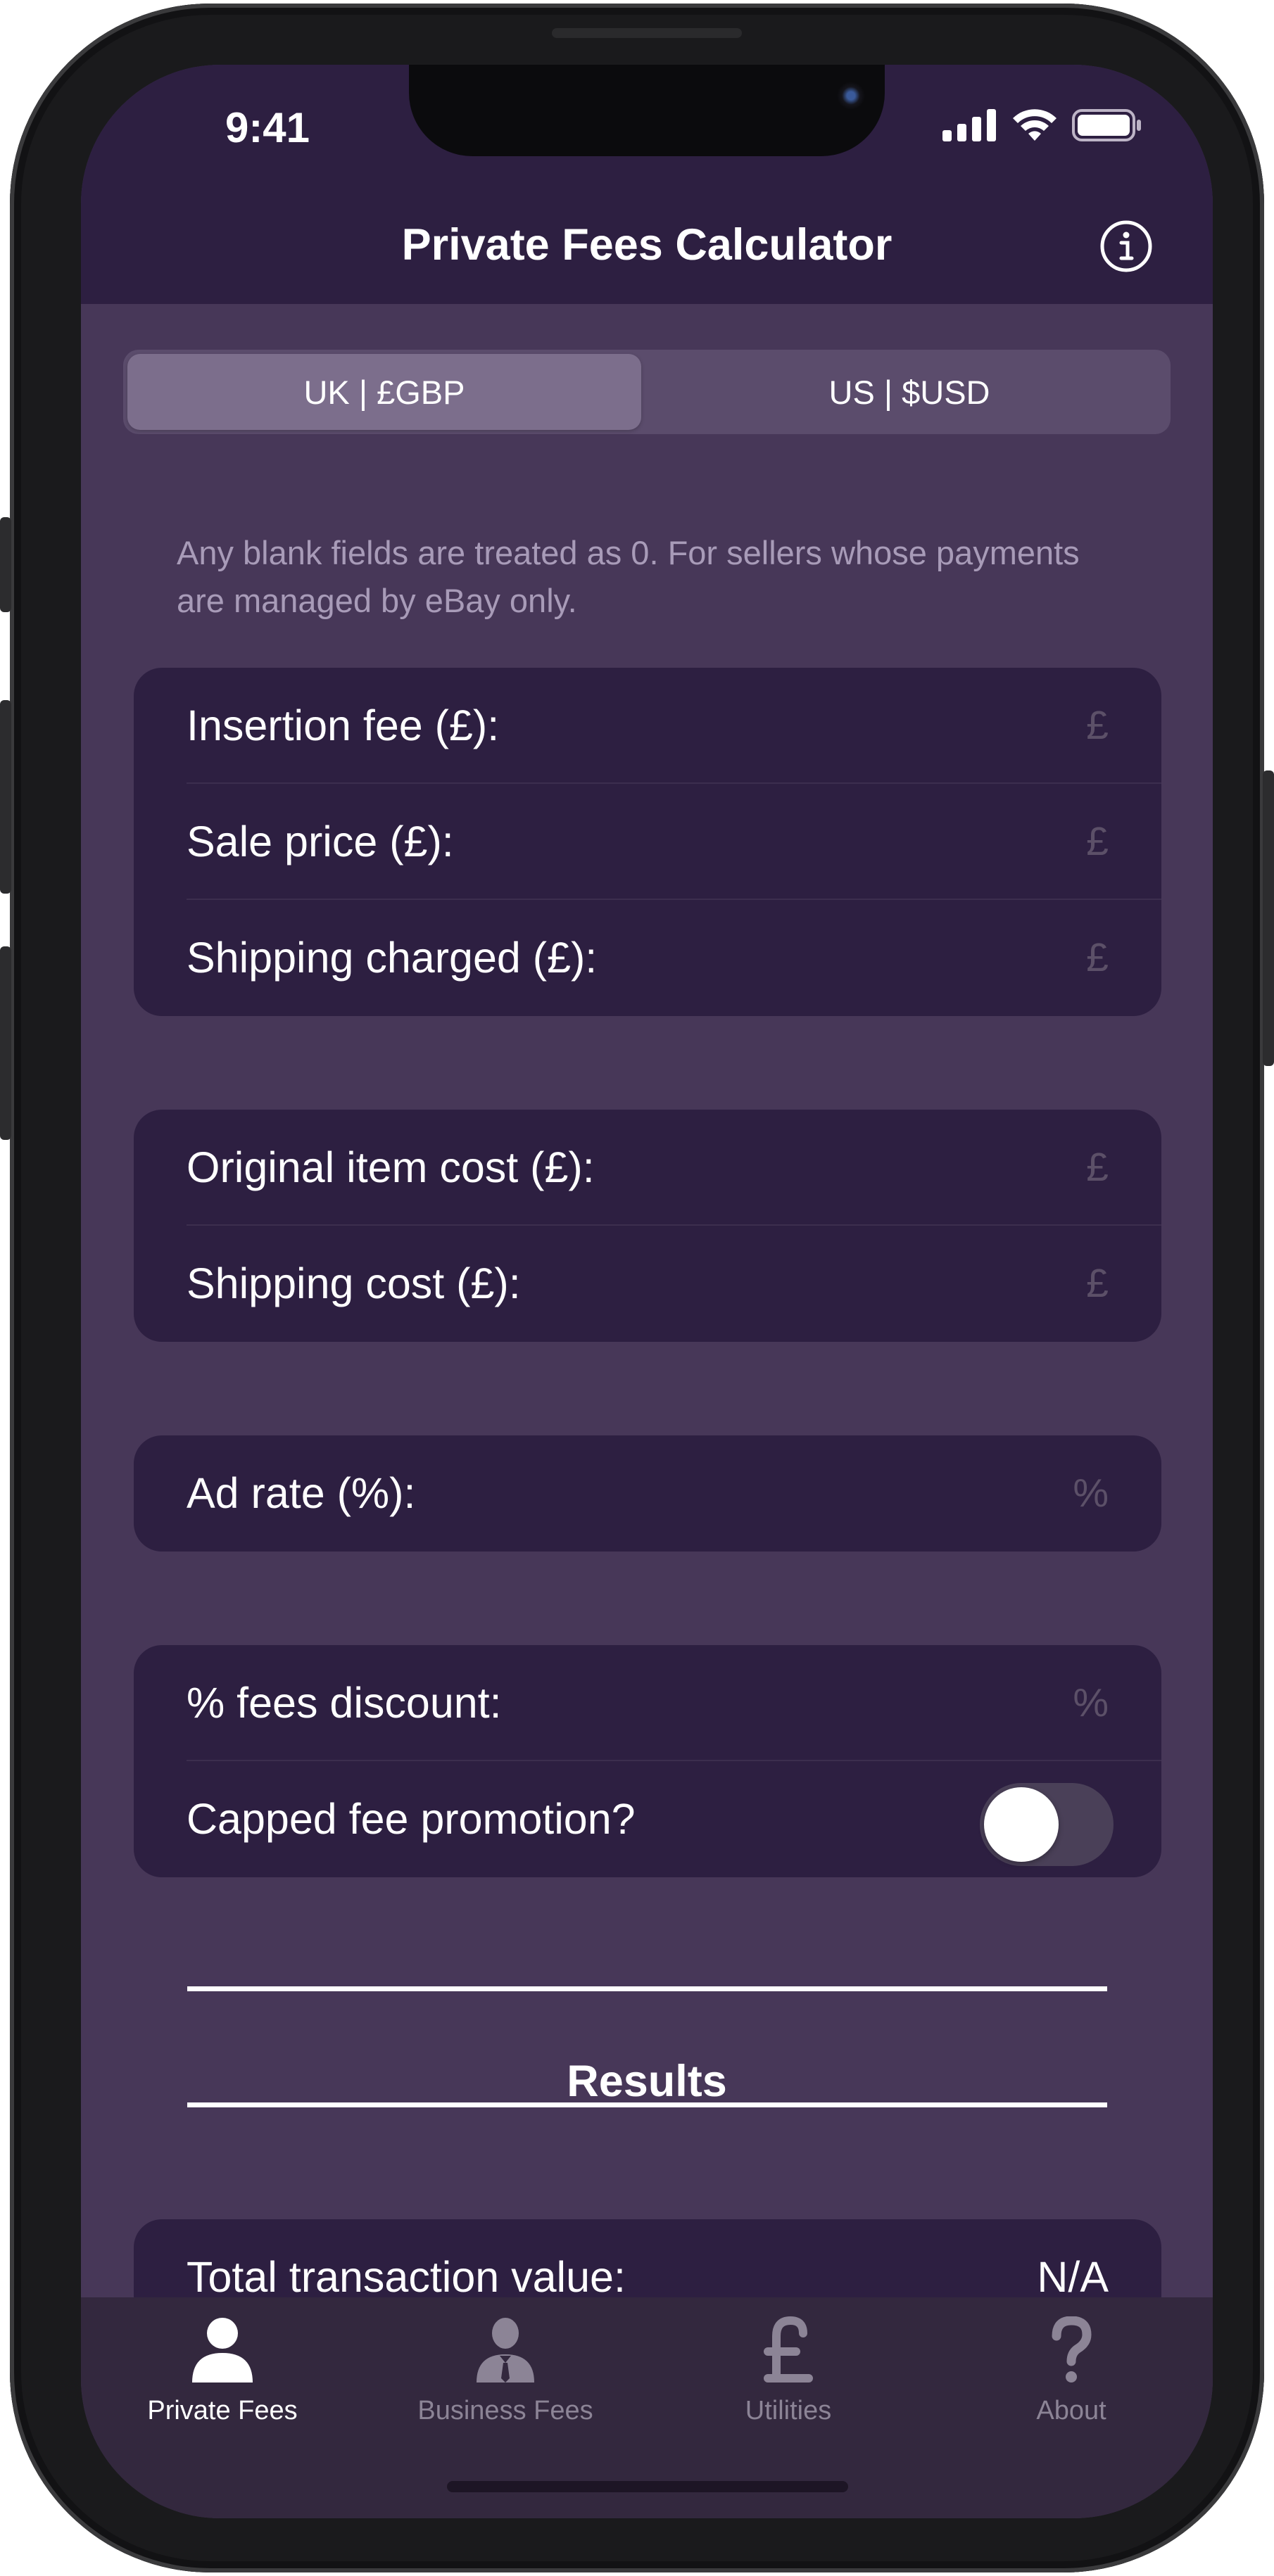  I want to click on tab-label: Business Fees, so click(505, 2410).